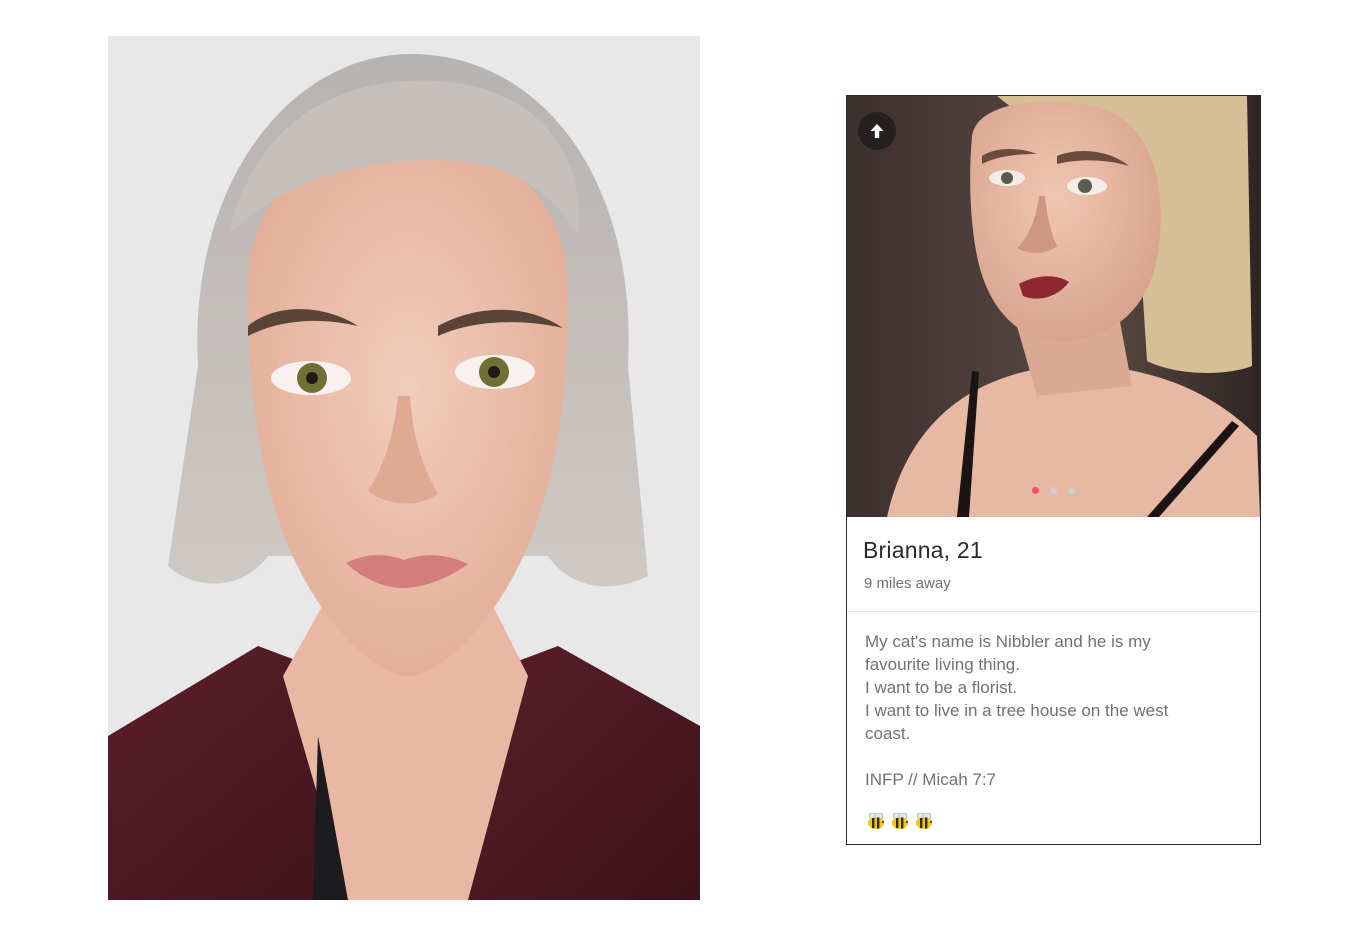 This screenshot has height=936, width=1368. I want to click on bio-line: My cat's name is Nibbler and he is my, so click(1008, 641).